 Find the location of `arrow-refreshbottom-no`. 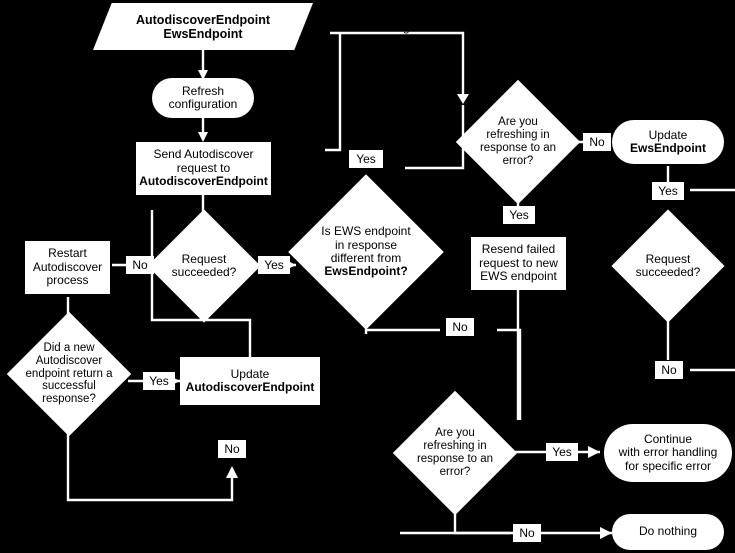

arrow-refreshbottom-no is located at coordinates (606, 533).